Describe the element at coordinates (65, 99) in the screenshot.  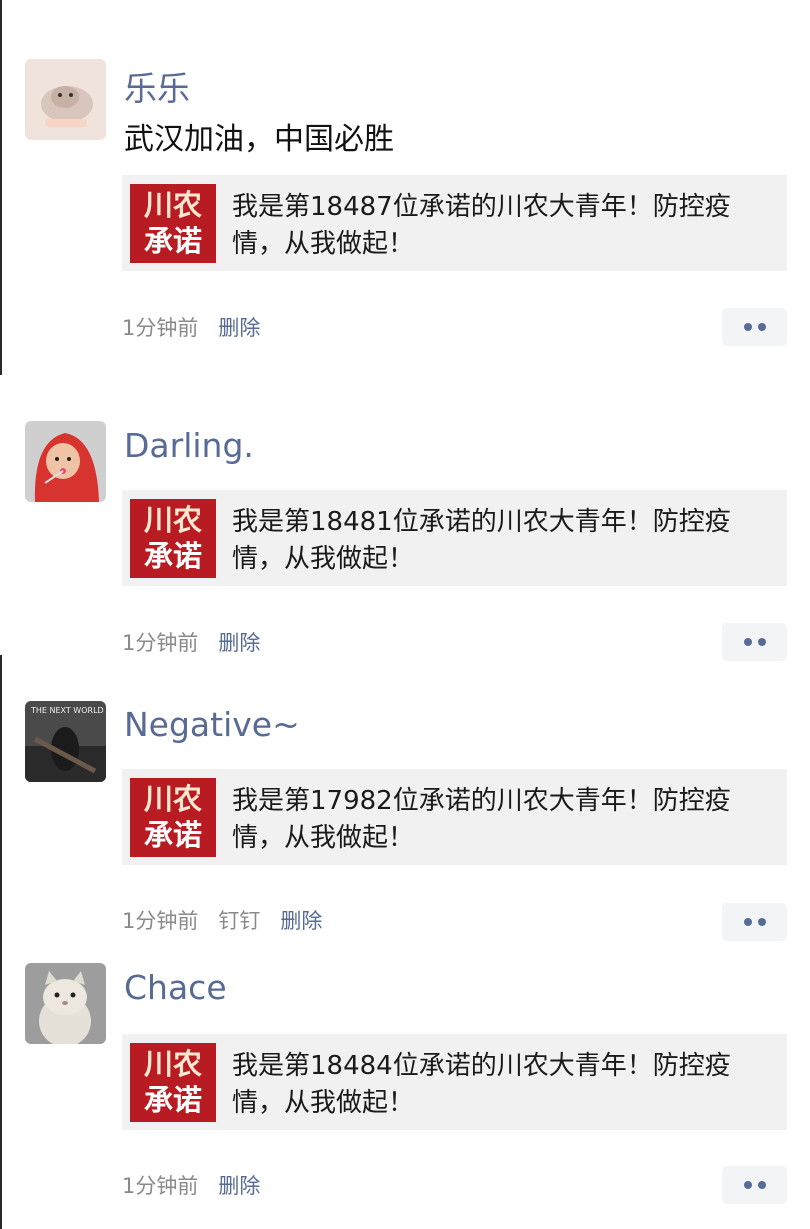
I see `hamster-avatar-icon` at that location.